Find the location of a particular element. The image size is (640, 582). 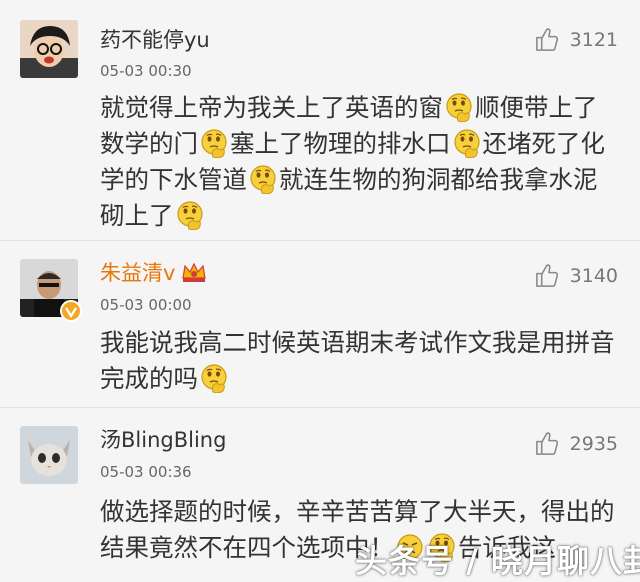

like-count: 3140 is located at coordinates (593, 276).